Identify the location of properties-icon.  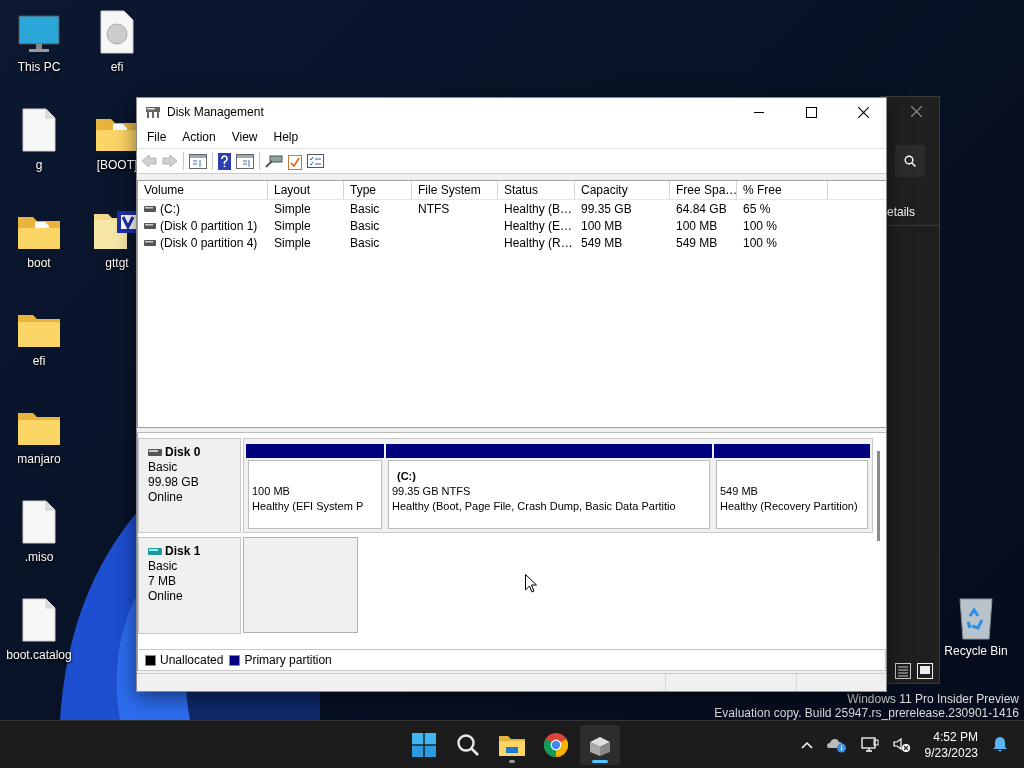
(315, 161).